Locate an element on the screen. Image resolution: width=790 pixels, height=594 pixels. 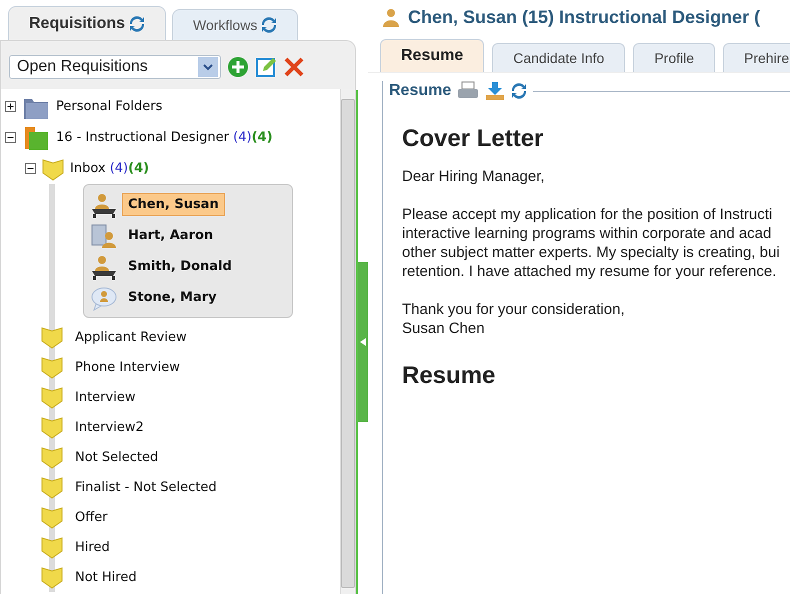
document-heading: Cover Letter is located at coordinates (473, 139).